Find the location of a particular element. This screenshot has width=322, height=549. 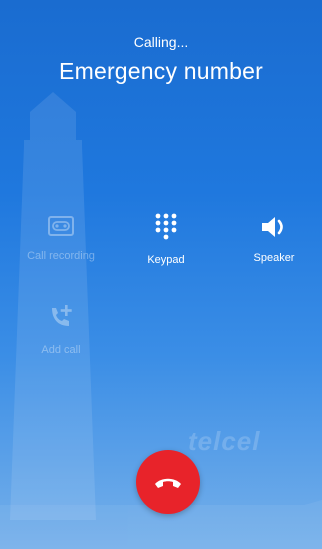

speaker-button: Speaker is located at coordinates (274, 239).